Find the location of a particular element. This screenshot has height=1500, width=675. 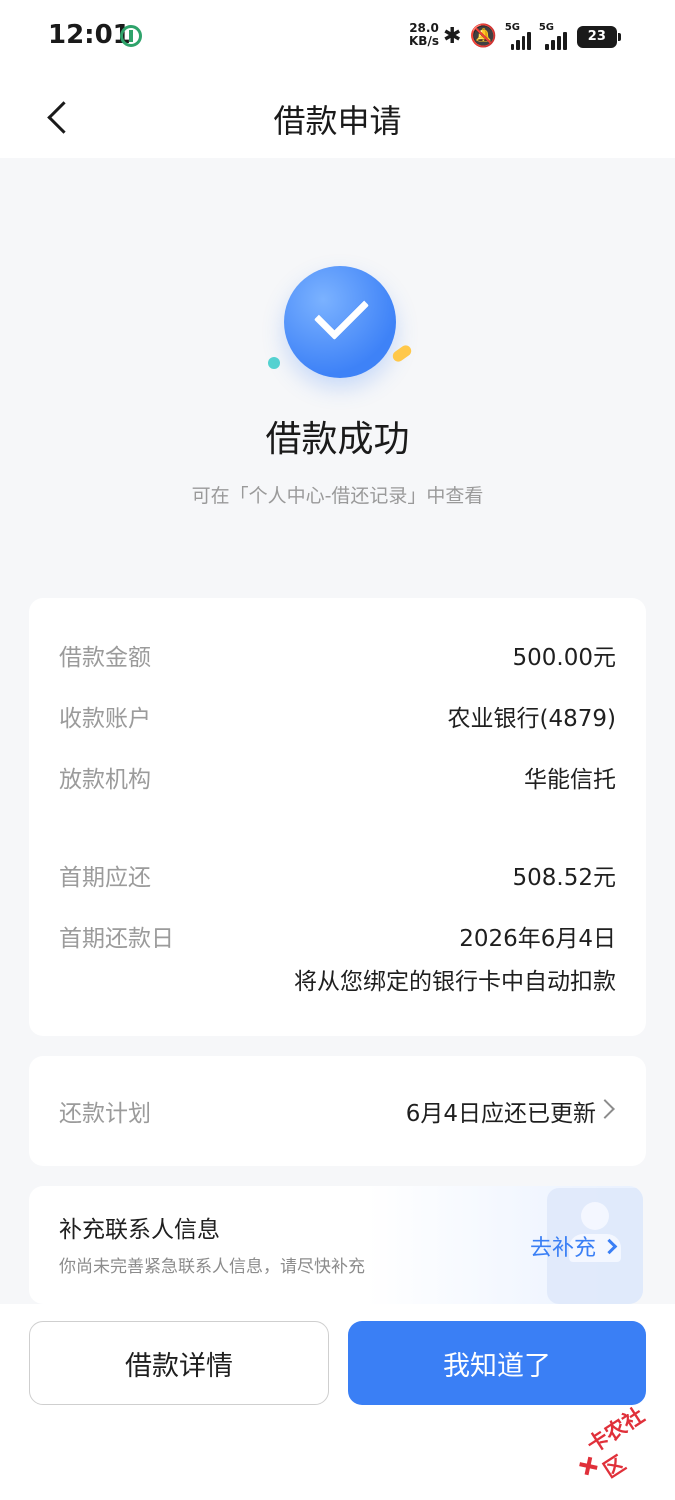

plan-label: 还款计划 is located at coordinates (105, 1114).